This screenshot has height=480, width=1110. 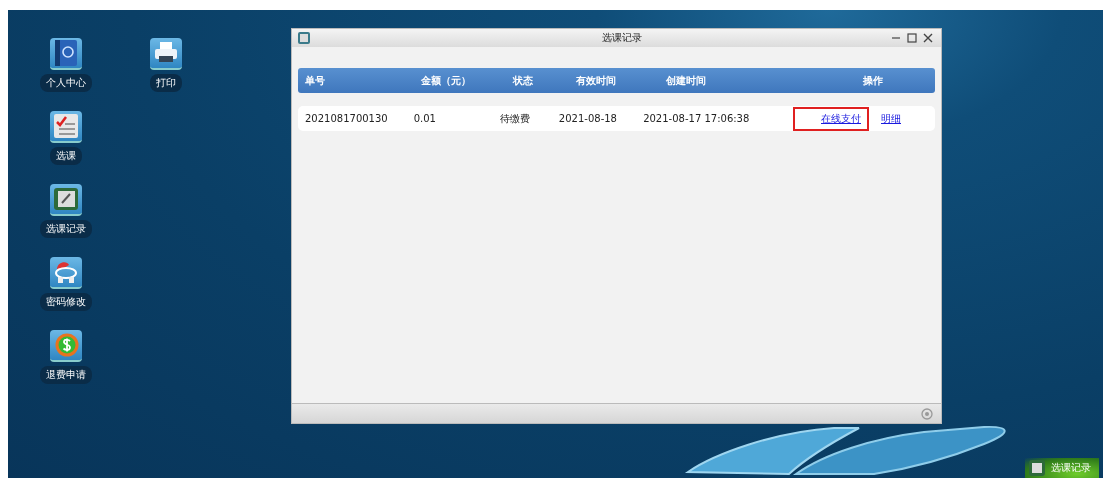 What do you see at coordinates (66, 53) in the screenshot?
I see `address-book-icon` at bounding box center [66, 53].